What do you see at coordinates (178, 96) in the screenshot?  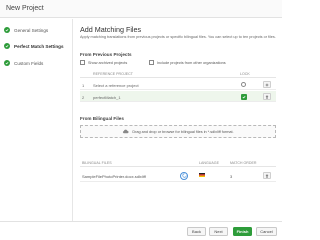 I see `table-row: 2 perfectMatch_1` at bounding box center [178, 96].